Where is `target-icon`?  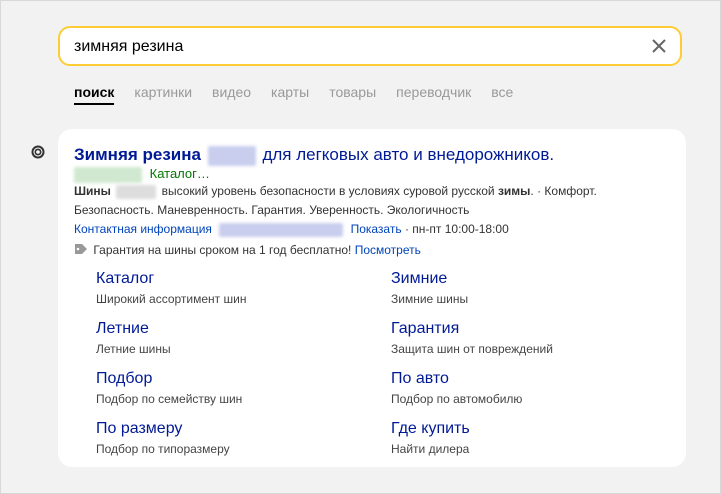 target-icon is located at coordinates (38, 152).